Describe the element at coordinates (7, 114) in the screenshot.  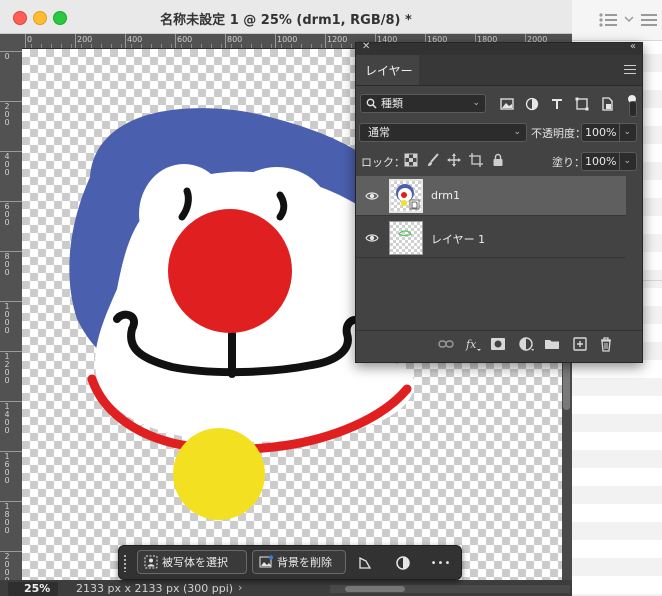
I see `ruler-label: 200` at that location.